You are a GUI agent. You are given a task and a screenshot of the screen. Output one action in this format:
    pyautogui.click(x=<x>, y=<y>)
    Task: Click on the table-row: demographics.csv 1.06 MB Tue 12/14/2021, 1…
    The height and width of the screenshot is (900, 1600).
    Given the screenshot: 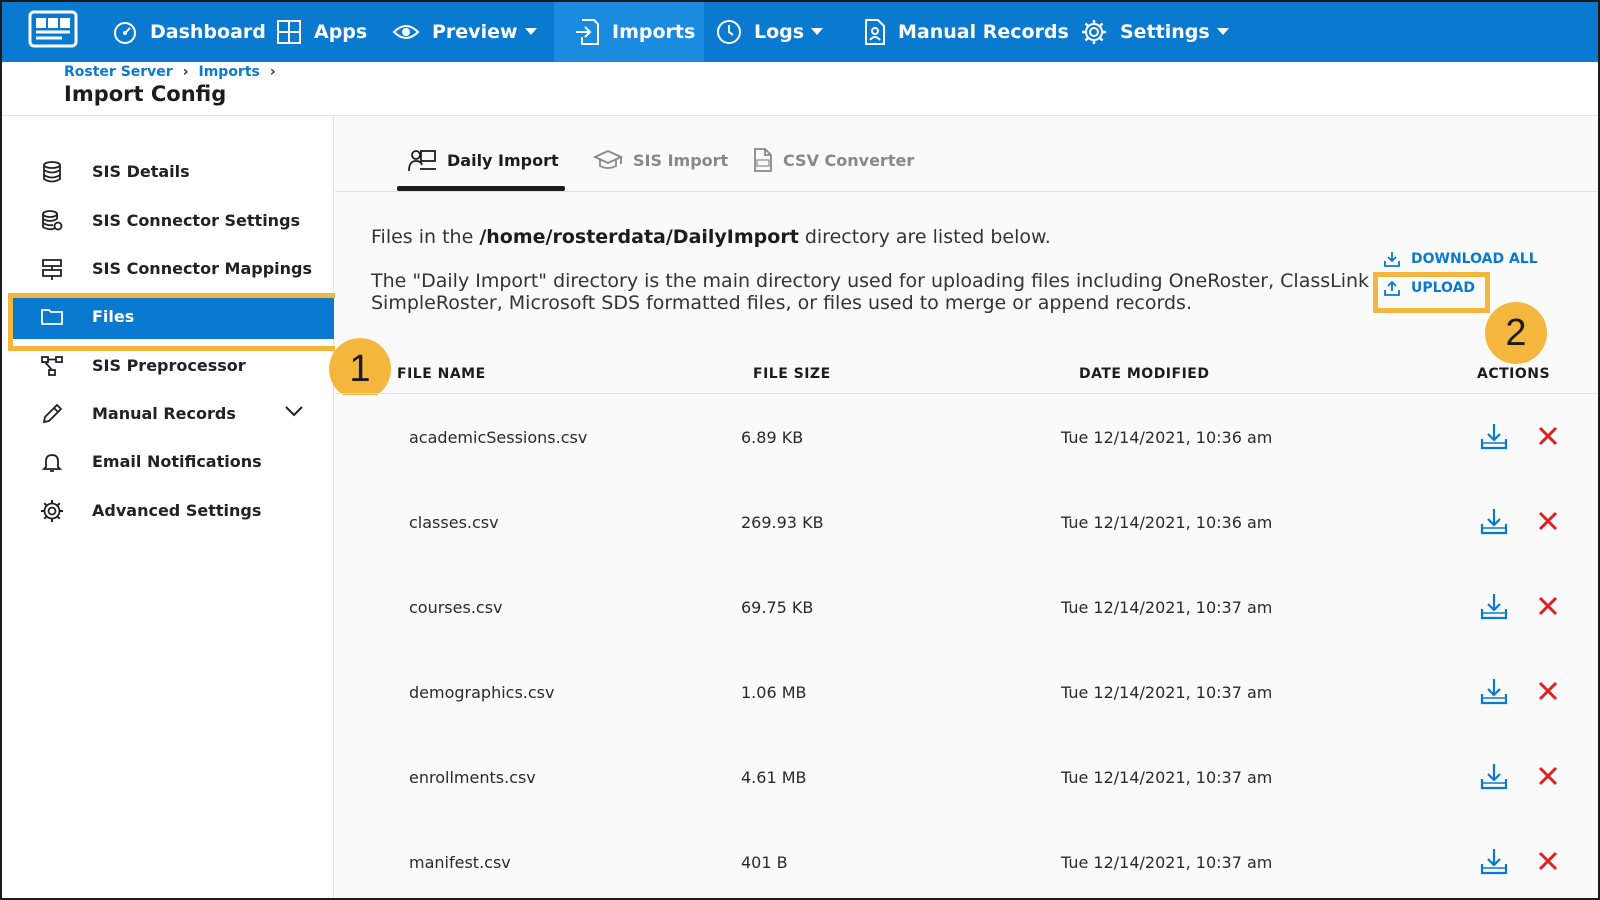 What is the action you would take?
    pyautogui.click(x=966, y=693)
    